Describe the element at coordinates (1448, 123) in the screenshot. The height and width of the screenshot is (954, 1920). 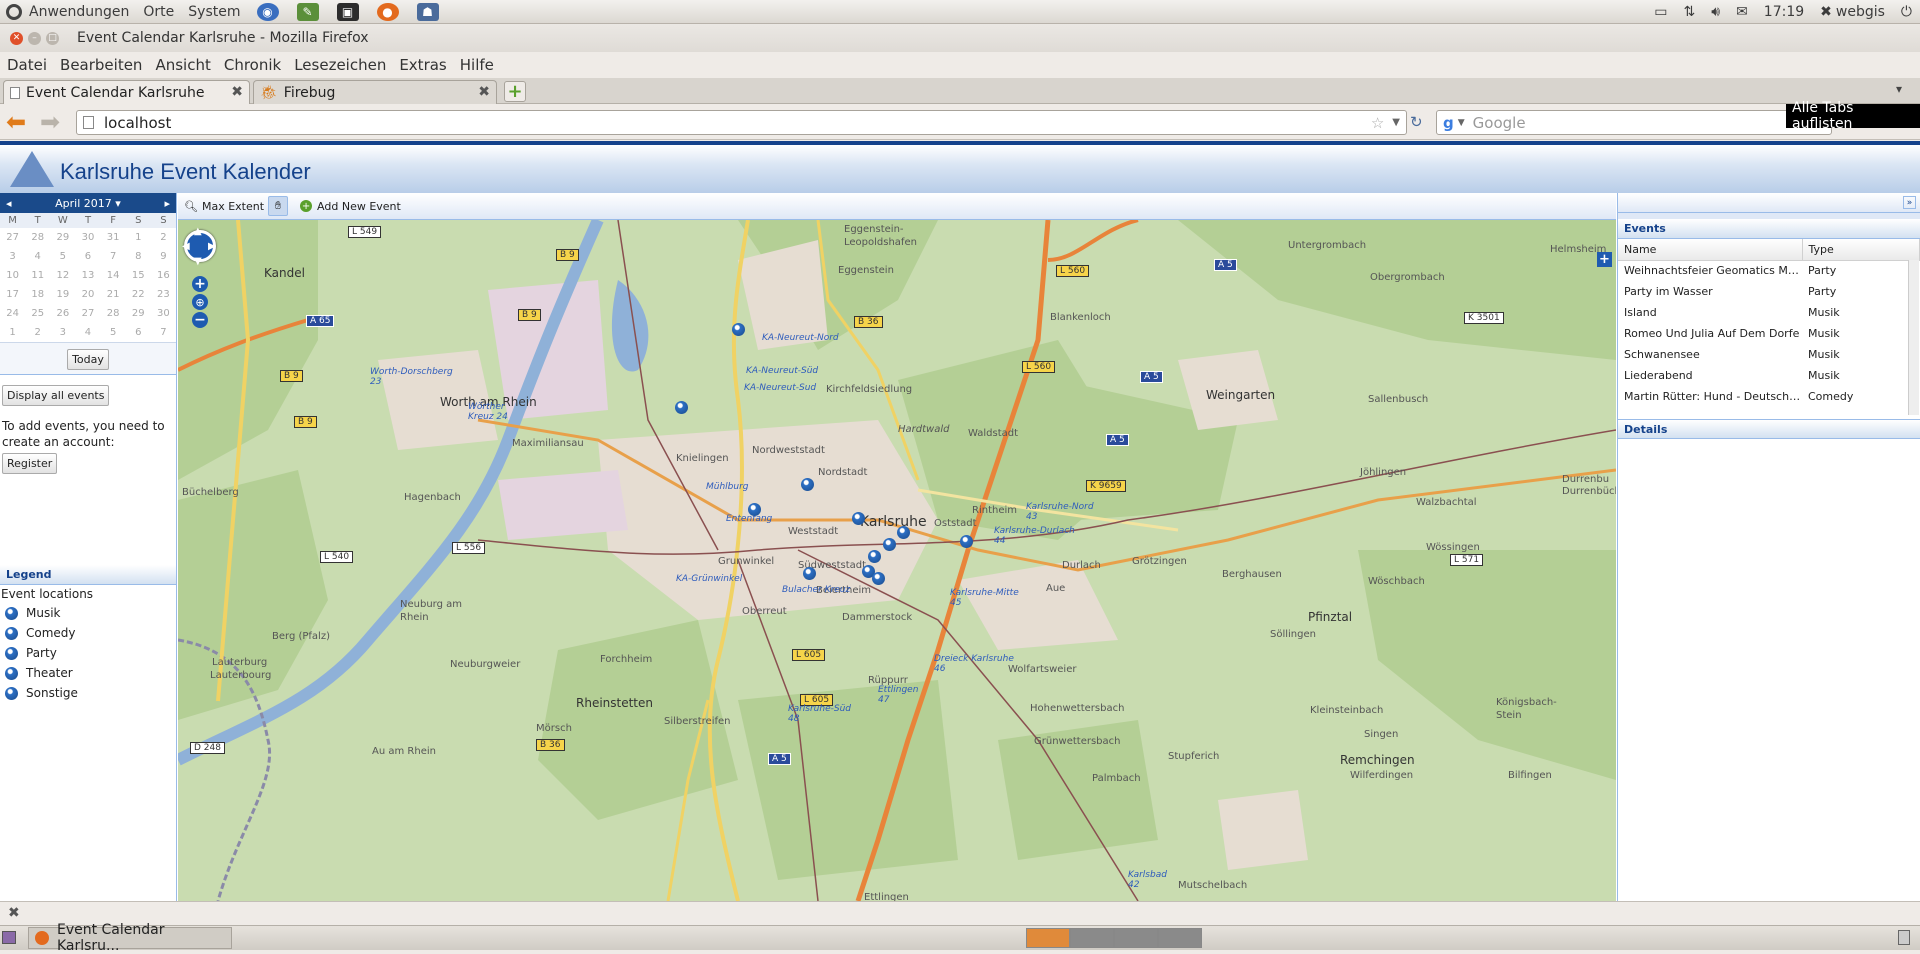
I see `google-icon: g` at that location.